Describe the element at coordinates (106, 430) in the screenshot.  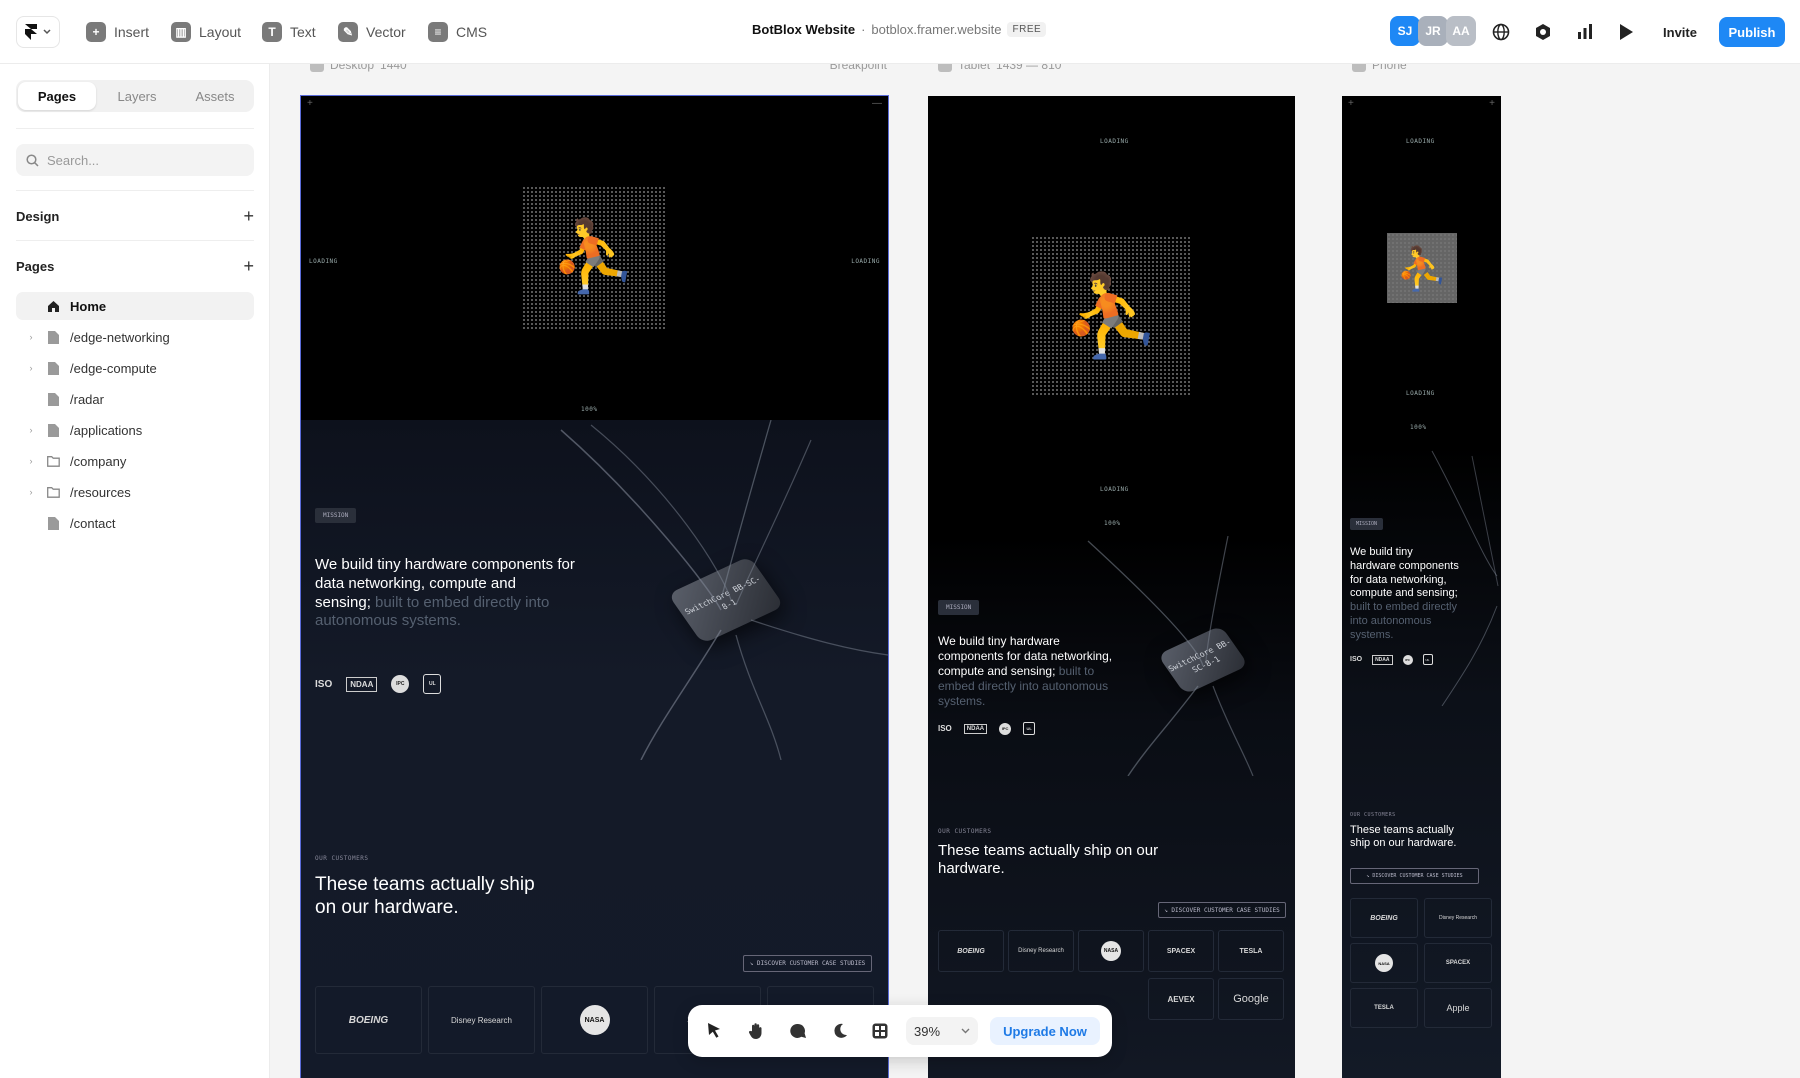
I see `page-label: /applications` at that location.